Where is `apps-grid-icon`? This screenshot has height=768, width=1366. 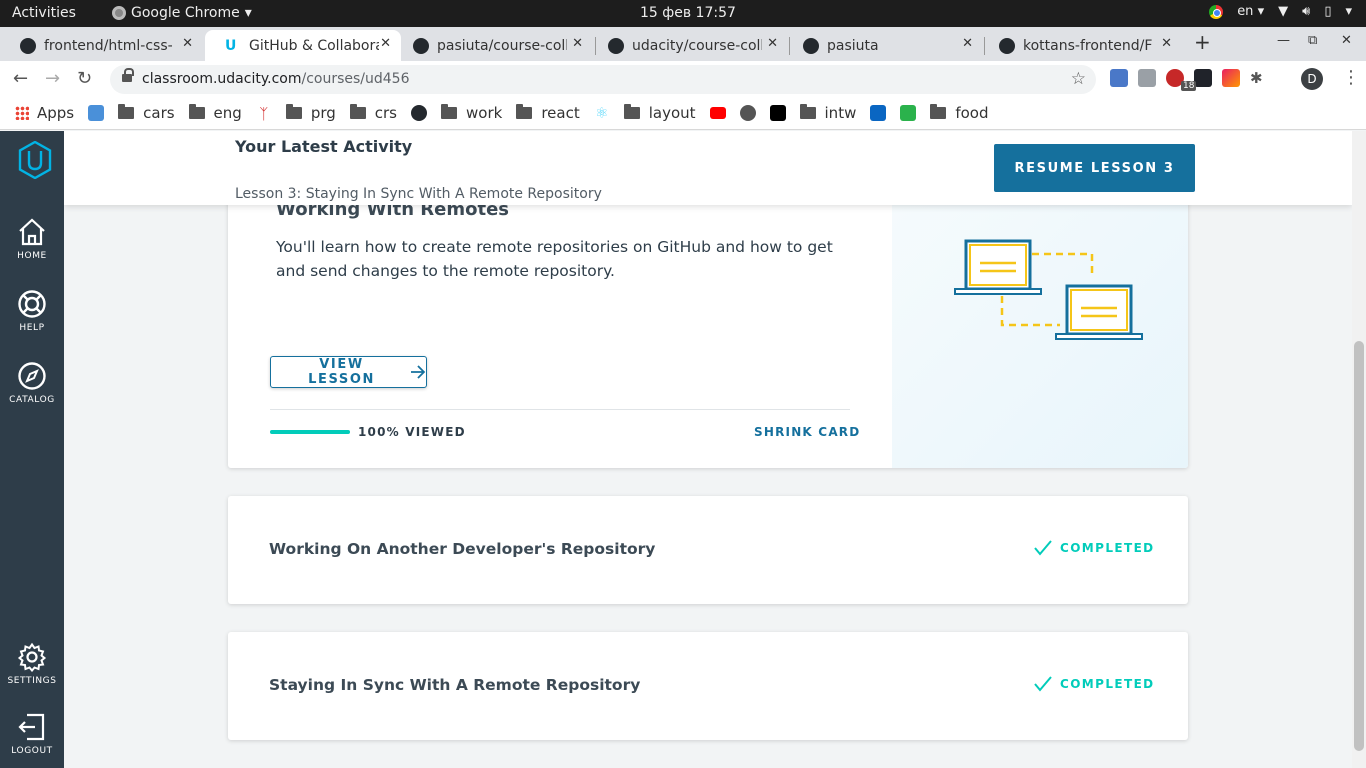
apps-grid-icon is located at coordinates (22, 113).